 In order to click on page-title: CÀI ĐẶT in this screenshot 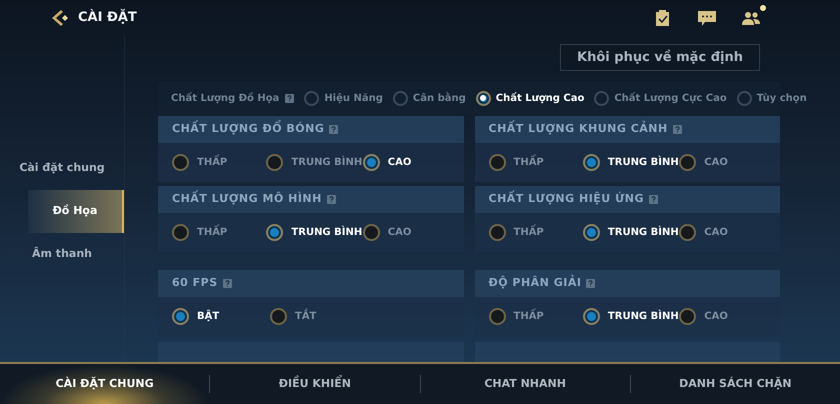, I will do `click(107, 18)`.